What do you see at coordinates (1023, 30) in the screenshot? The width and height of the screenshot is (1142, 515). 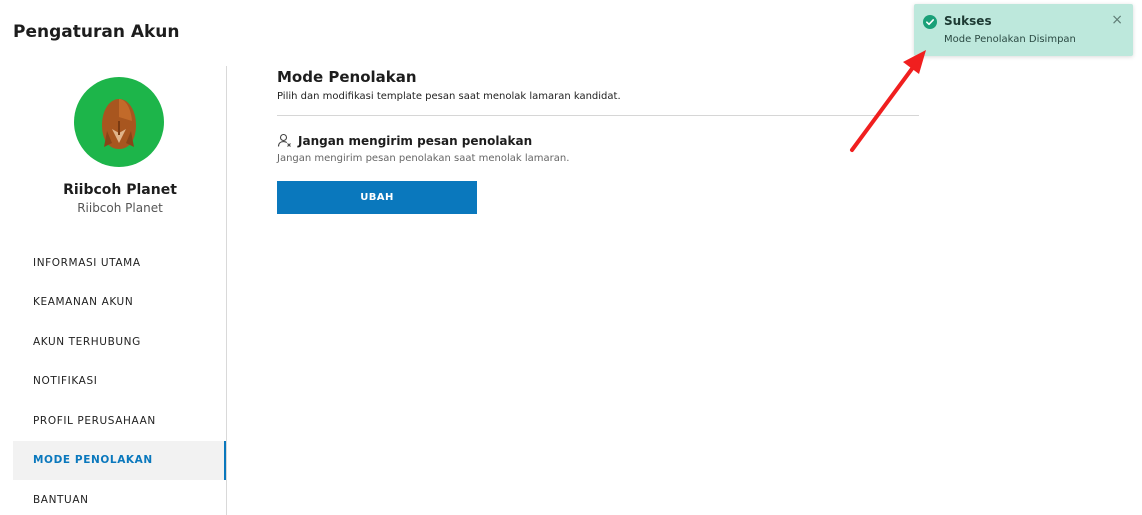 I see `success-toast: Sukses Mode Penolakan Disimpan ×` at bounding box center [1023, 30].